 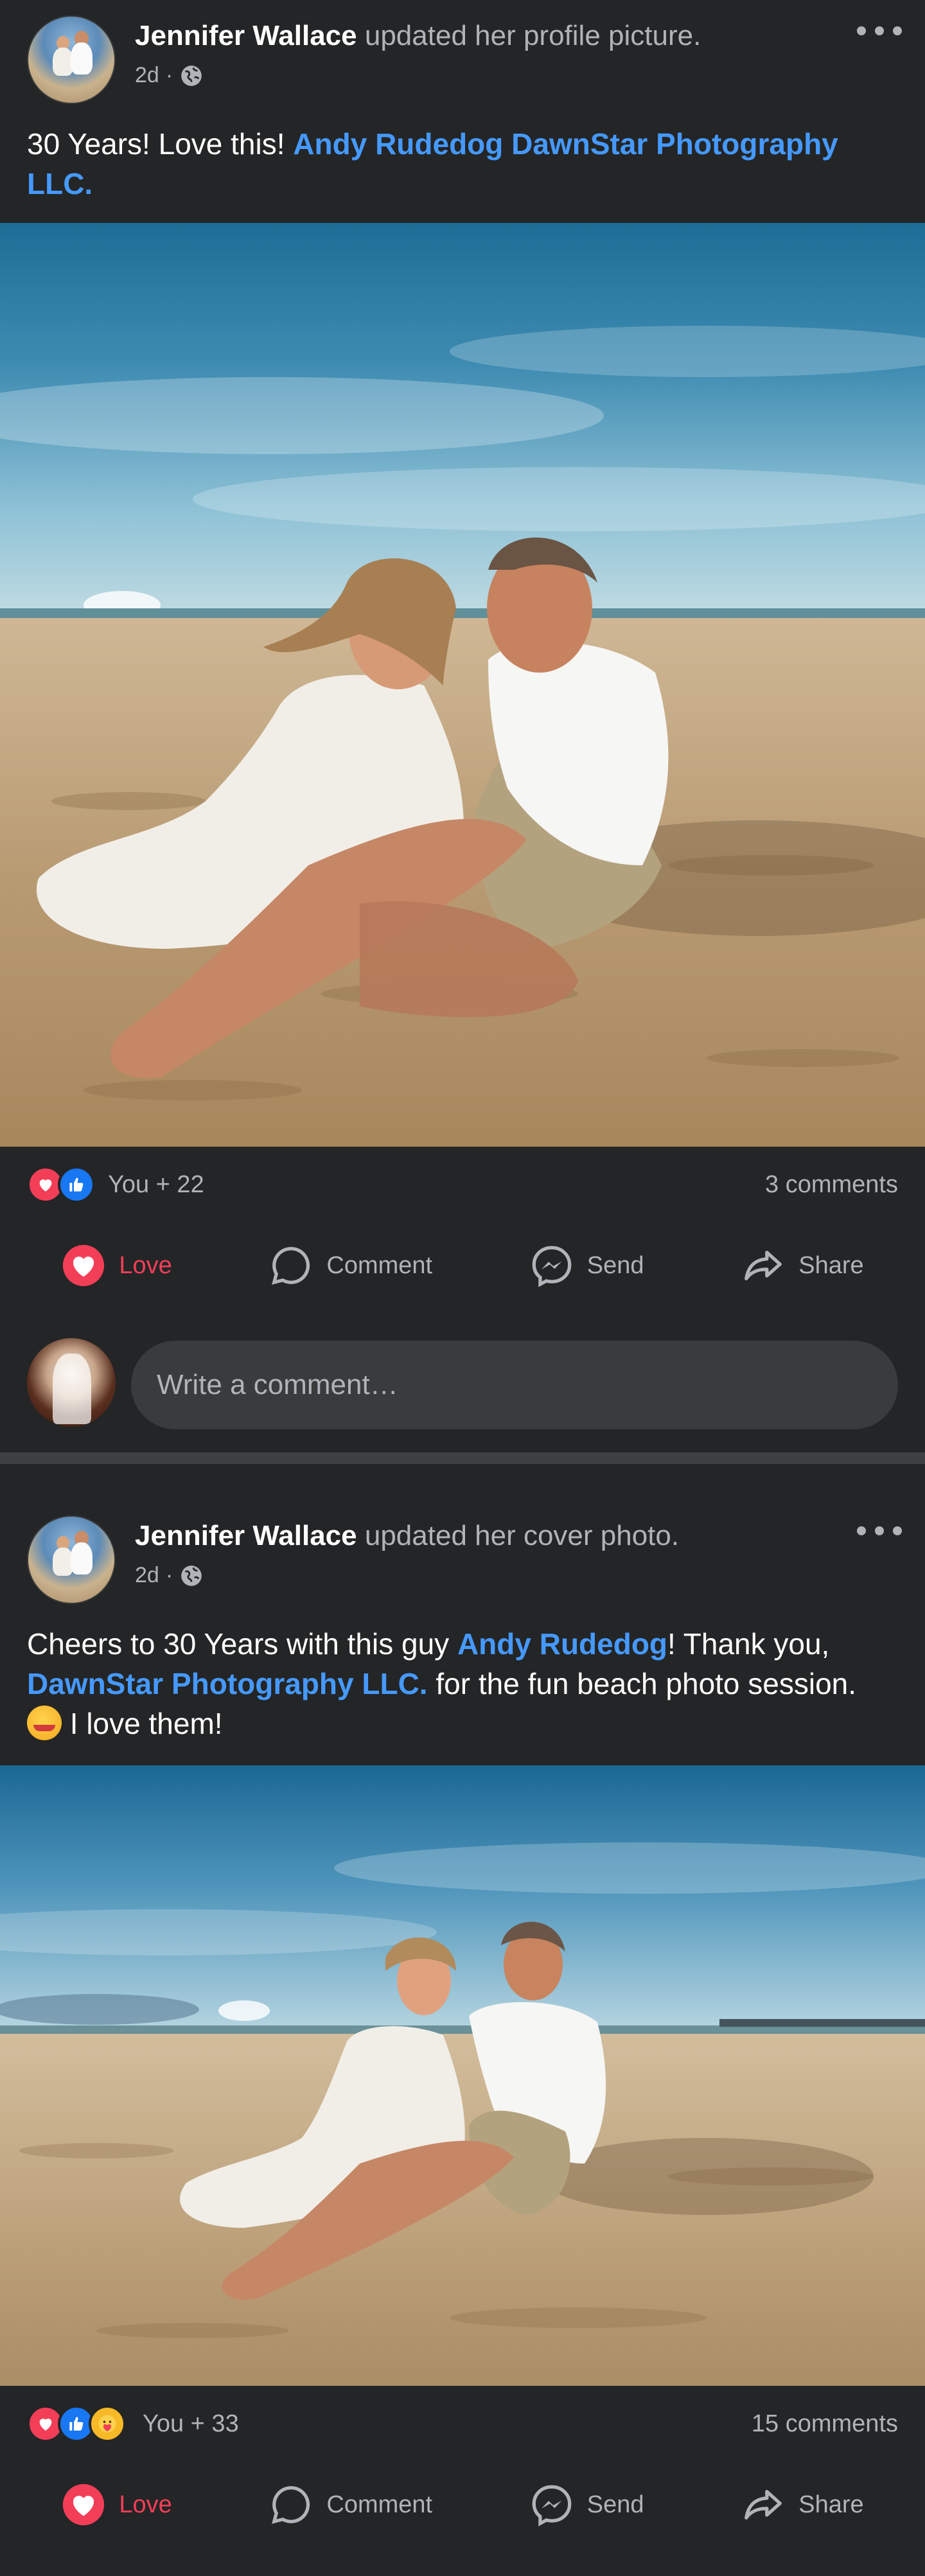 I want to click on my-avatar, so click(x=72, y=1382).